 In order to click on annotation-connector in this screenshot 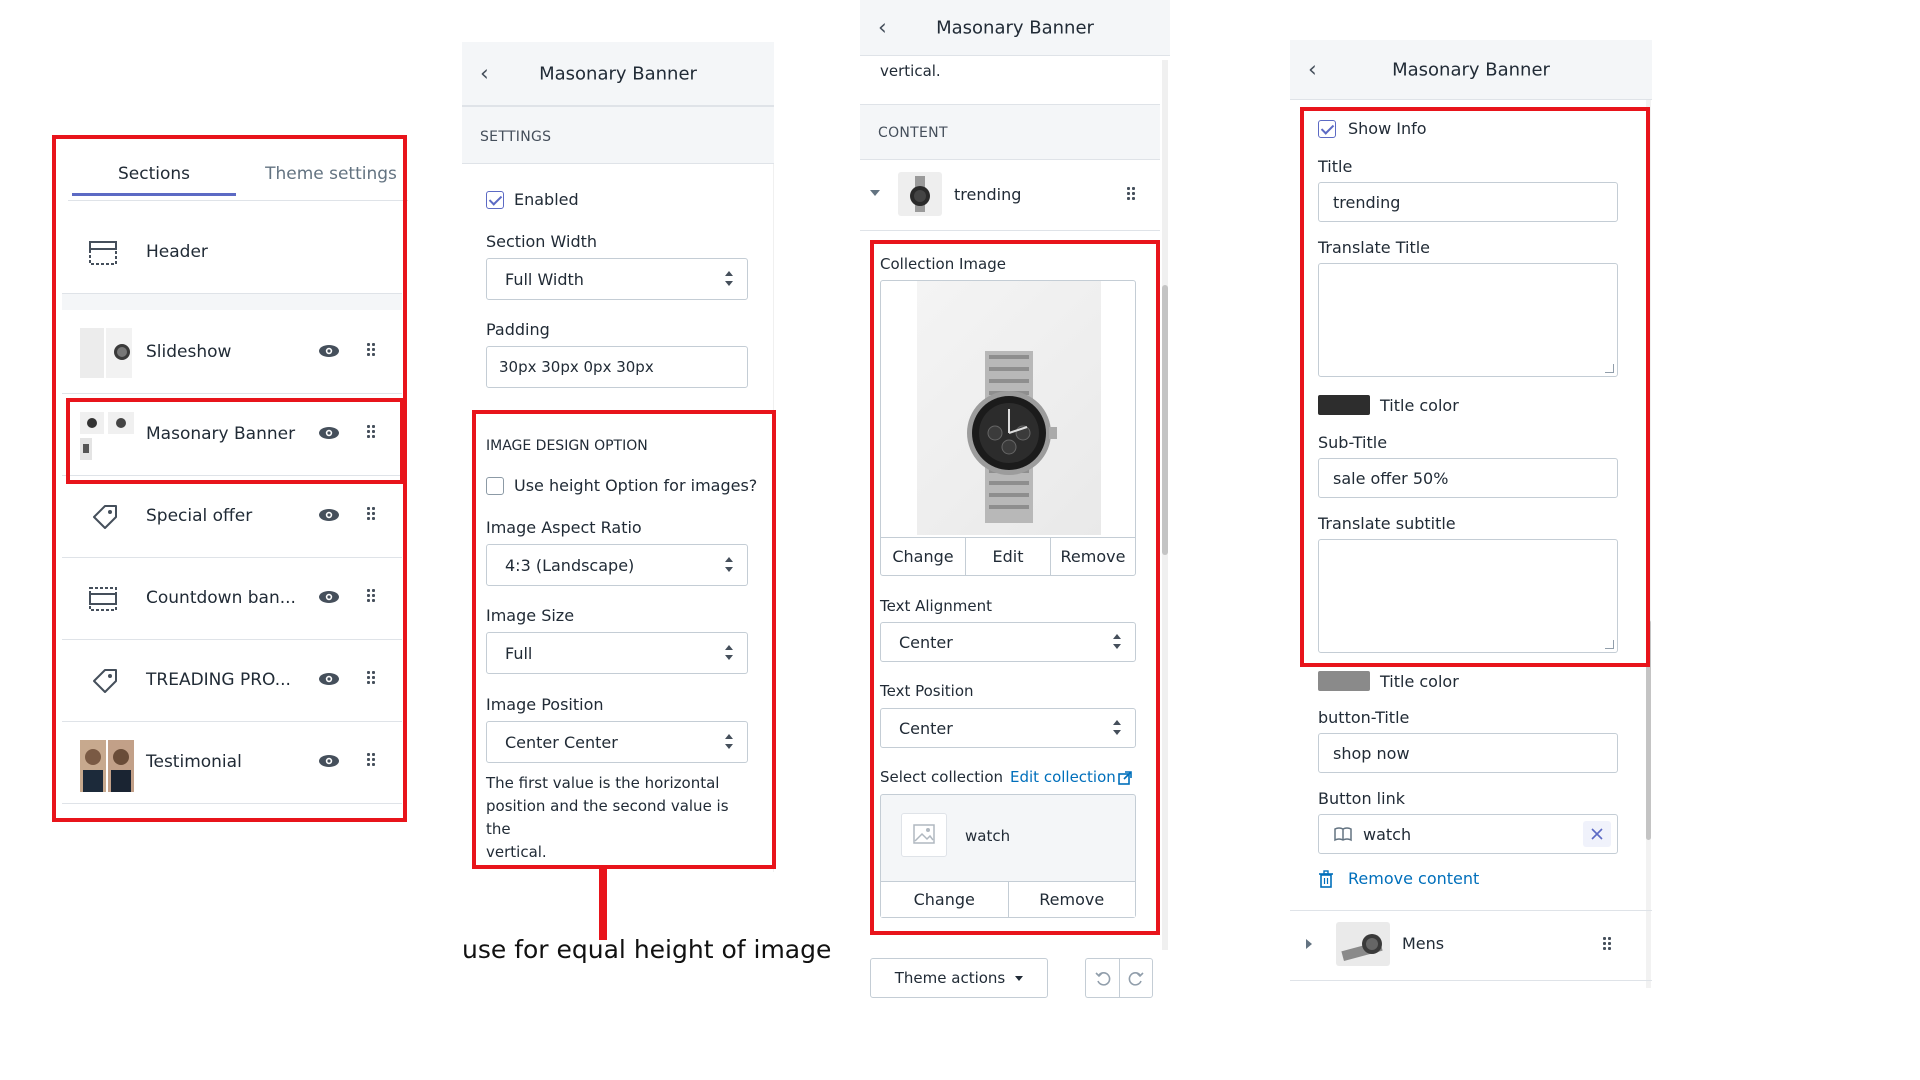, I will do `click(603, 904)`.